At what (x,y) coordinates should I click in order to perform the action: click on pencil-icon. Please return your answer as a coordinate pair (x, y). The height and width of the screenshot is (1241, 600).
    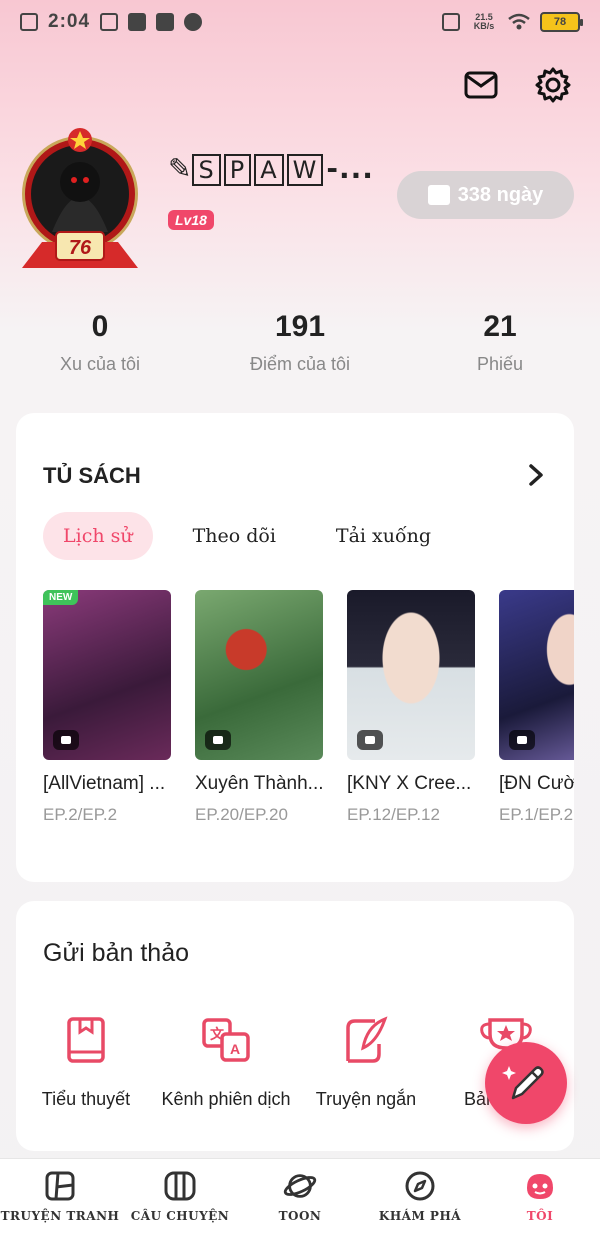
    Looking at the image, I should click on (523, 1083).